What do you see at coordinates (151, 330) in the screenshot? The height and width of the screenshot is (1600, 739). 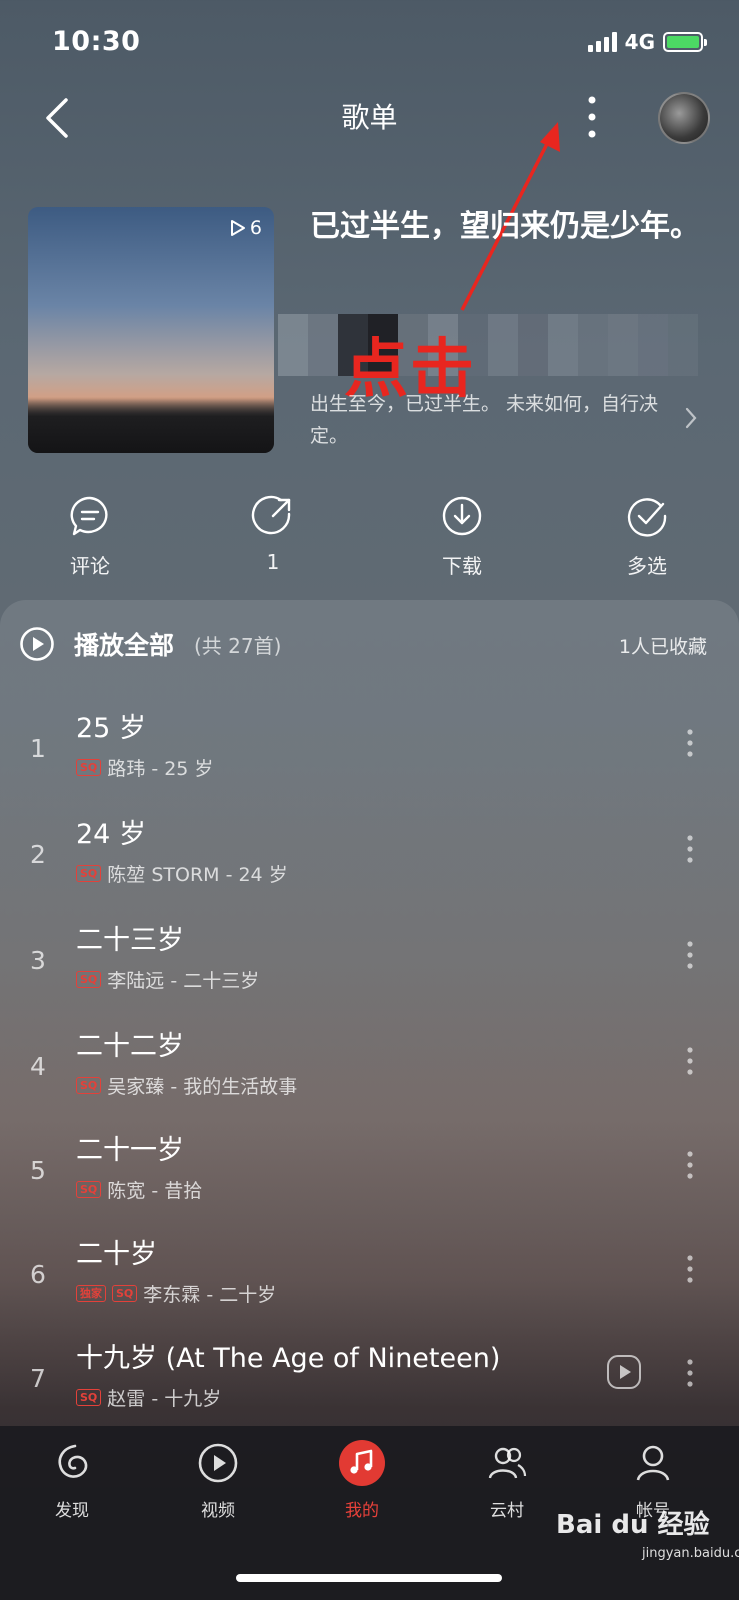 I see `playlist-cover: 6` at bounding box center [151, 330].